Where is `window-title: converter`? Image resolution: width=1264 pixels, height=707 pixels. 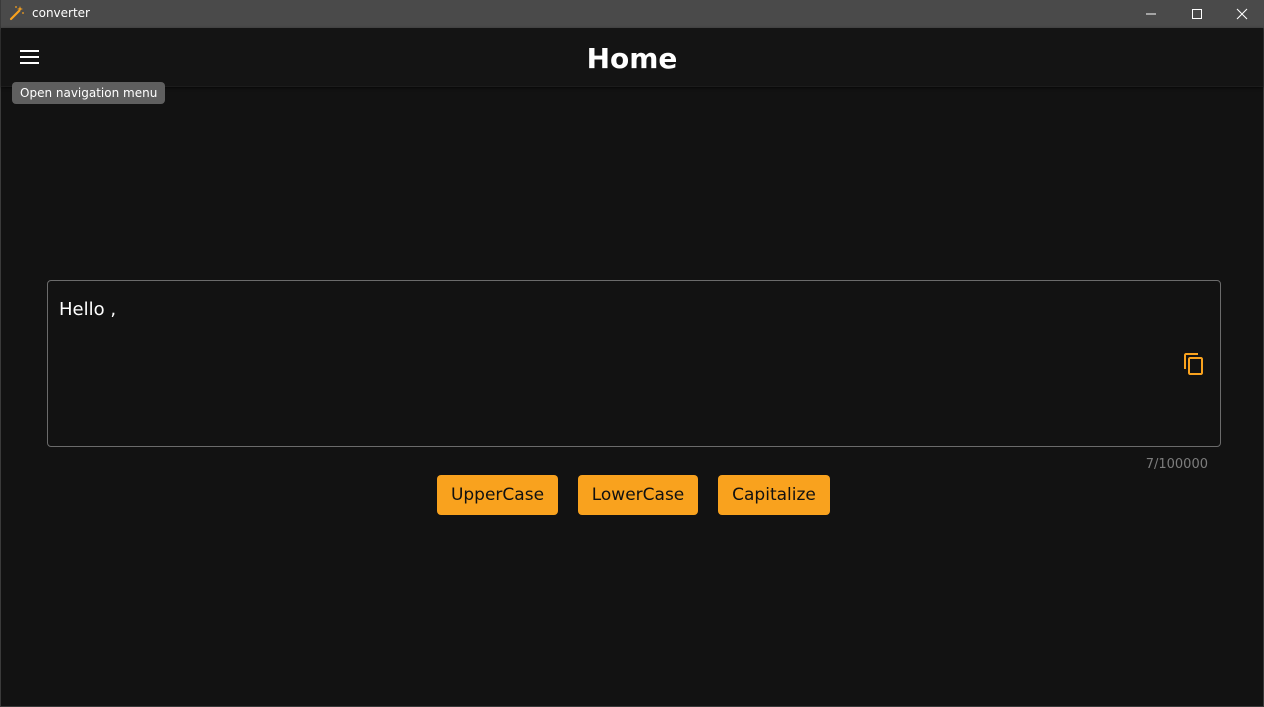 window-title: converter is located at coordinates (61, 13).